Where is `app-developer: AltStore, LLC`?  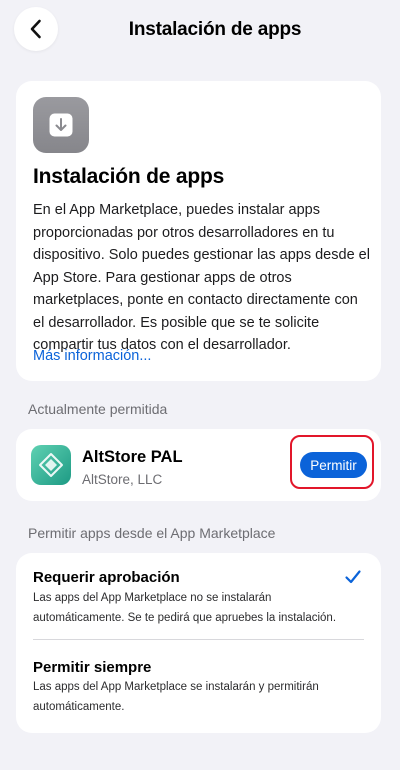
app-developer: AltStore, LLC is located at coordinates (122, 479).